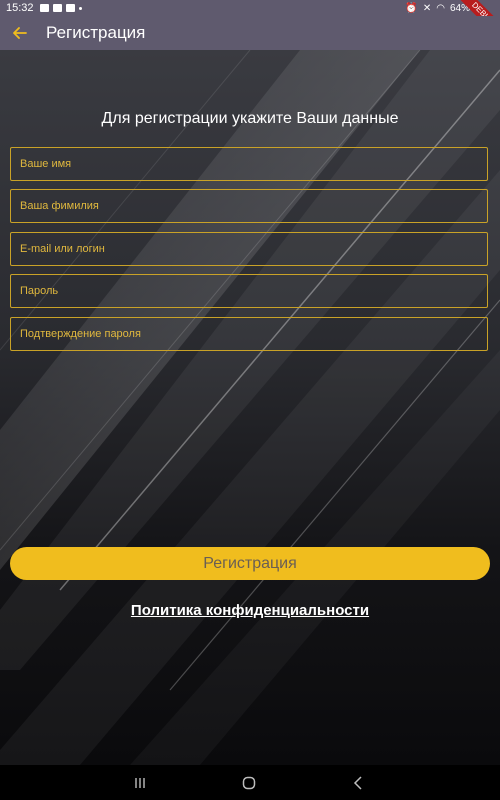  I want to click on status-time: 15:32, so click(20, 8).